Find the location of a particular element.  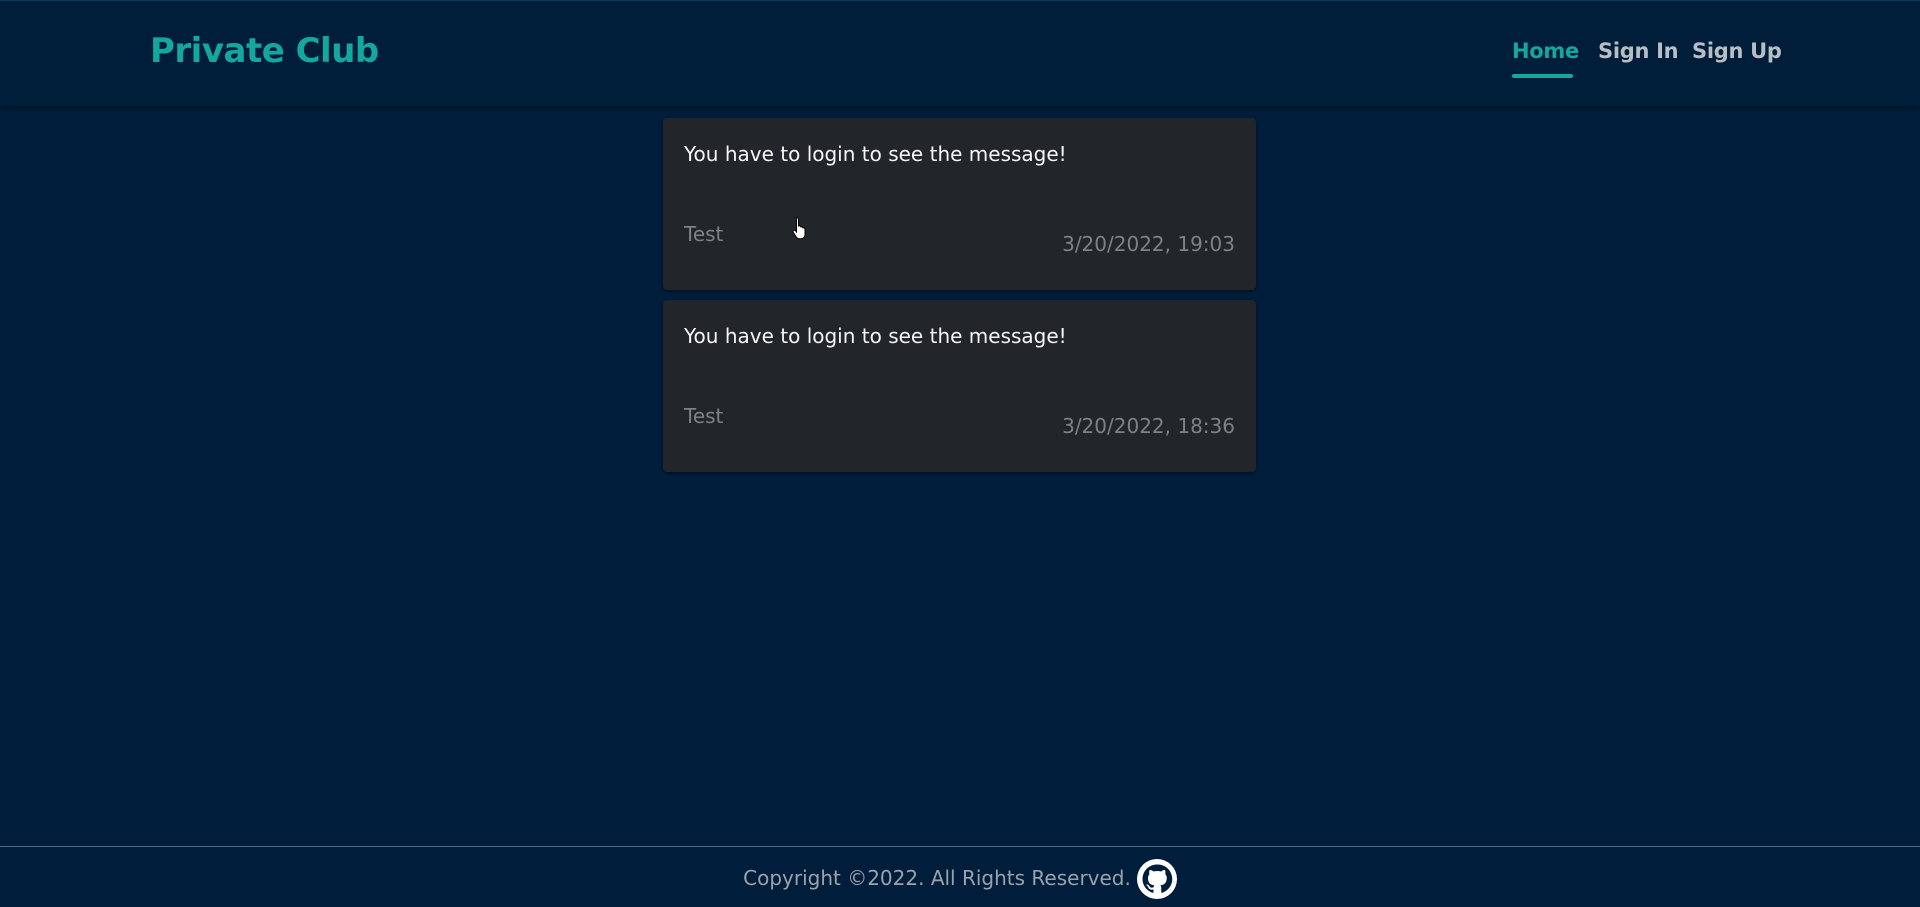

copyright-text: Copyright ©2022. All Rights Reserved. is located at coordinates (937, 878).